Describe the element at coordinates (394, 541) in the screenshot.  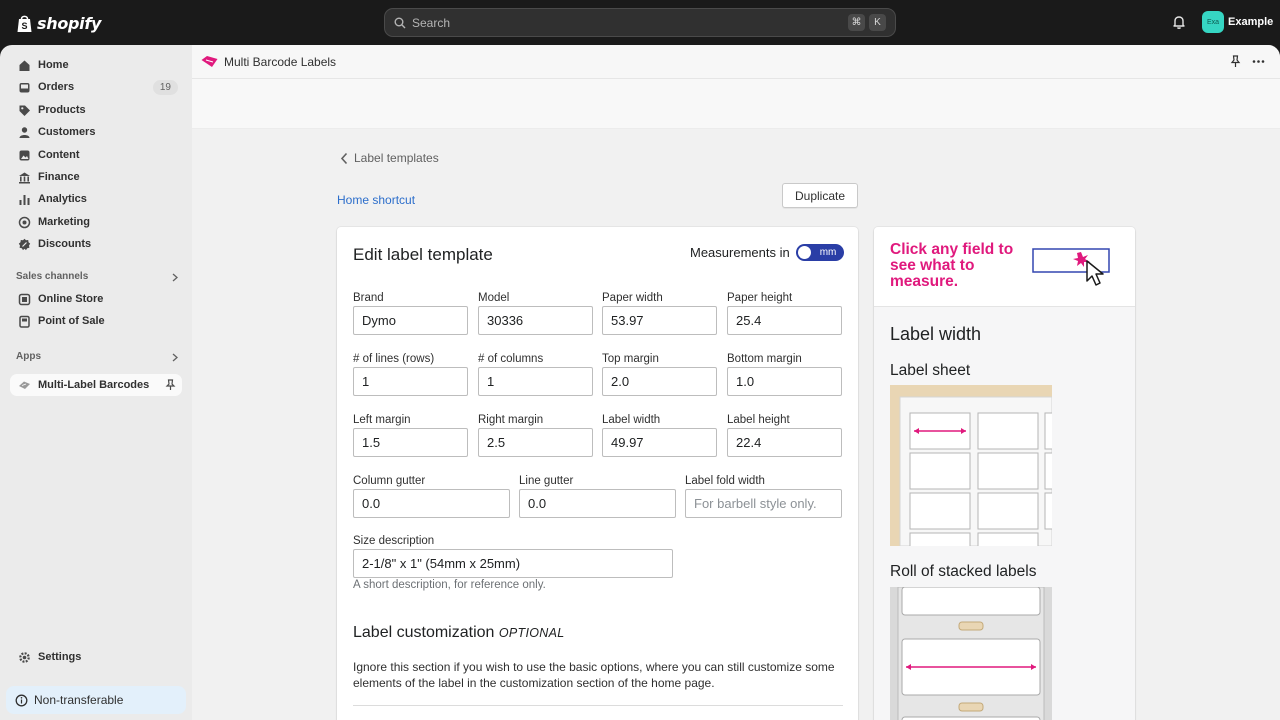
I see `size-description-label: Size description` at that location.